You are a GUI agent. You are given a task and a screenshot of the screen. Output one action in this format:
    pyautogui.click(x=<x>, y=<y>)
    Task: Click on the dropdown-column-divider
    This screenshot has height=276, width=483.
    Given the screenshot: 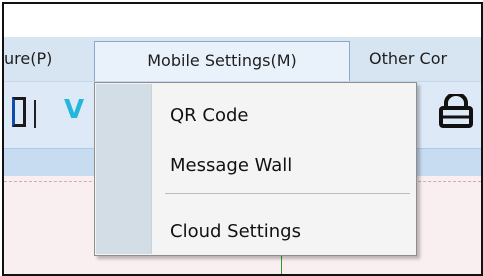 What is the action you would take?
    pyautogui.click(x=151, y=169)
    